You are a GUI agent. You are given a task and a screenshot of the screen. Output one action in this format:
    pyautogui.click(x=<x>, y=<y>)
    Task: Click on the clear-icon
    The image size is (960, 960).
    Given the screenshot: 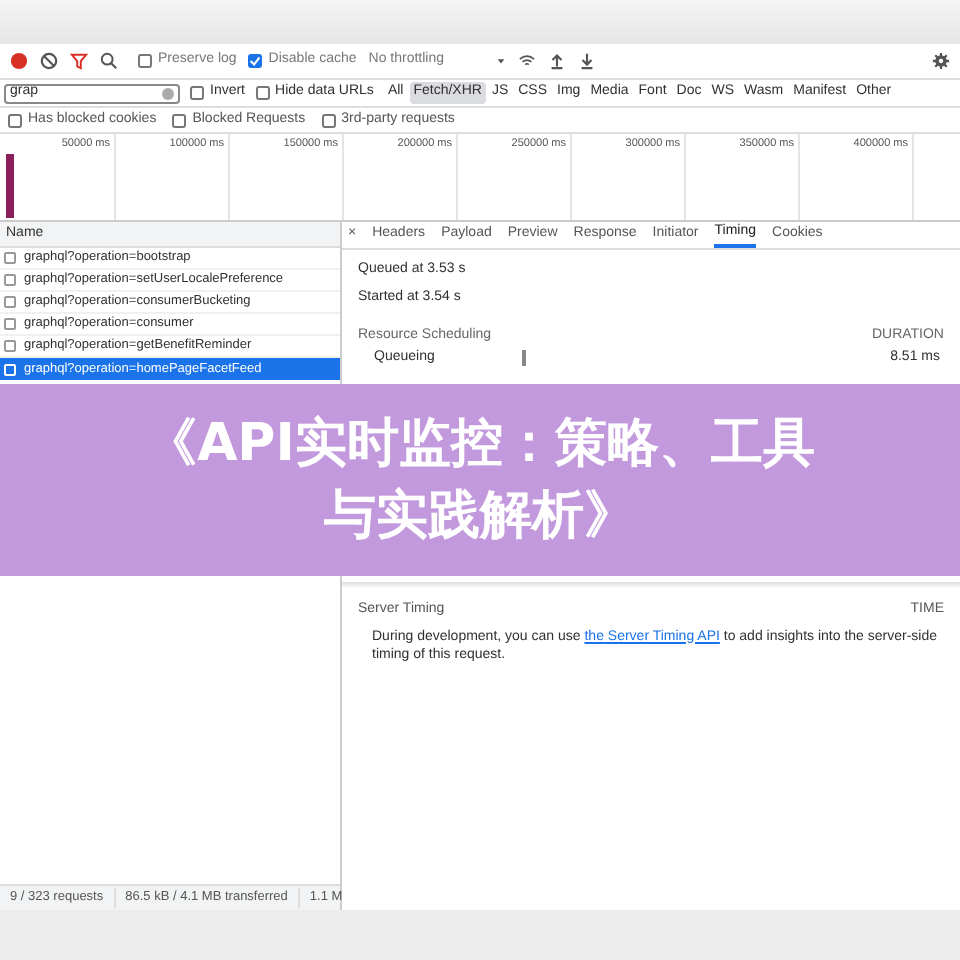 What is the action you would take?
    pyautogui.click(x=49, y=61)
    